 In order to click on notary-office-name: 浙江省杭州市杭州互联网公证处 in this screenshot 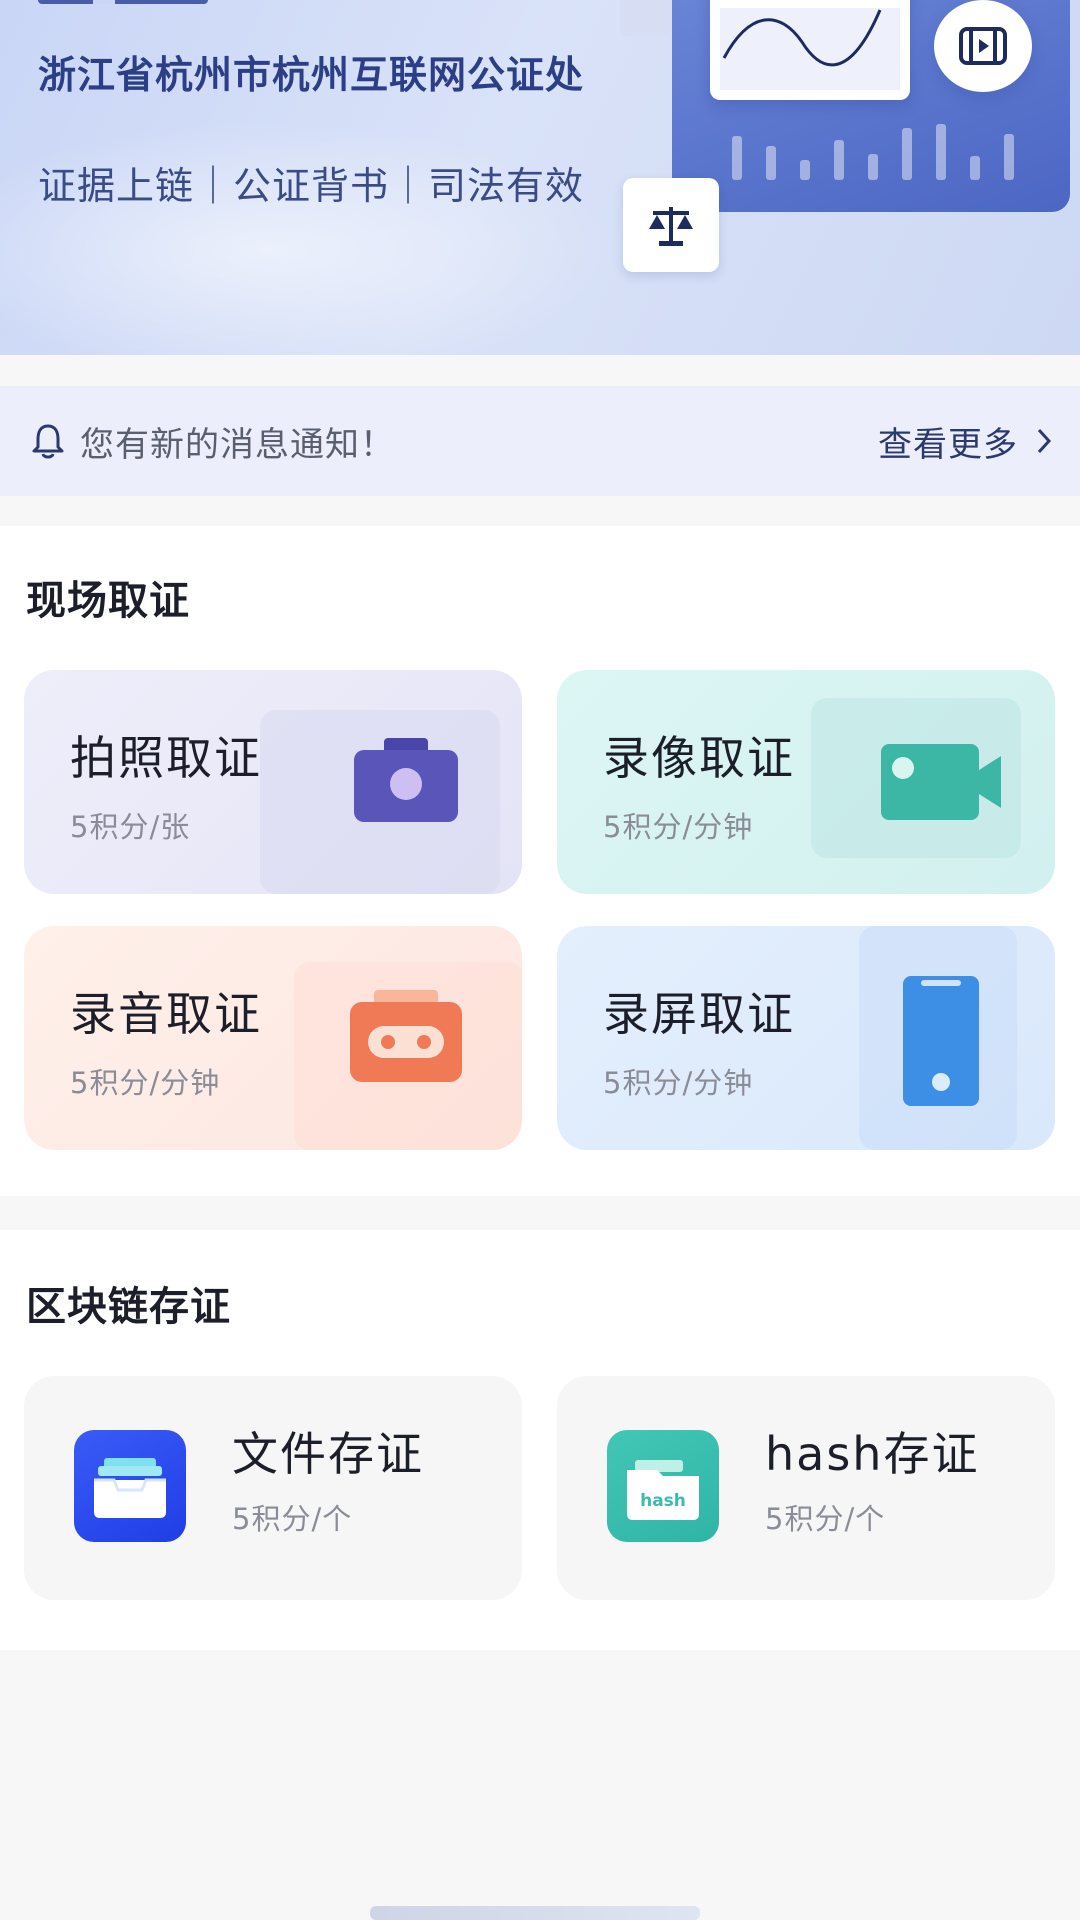, I will do `click(311, 75)`.